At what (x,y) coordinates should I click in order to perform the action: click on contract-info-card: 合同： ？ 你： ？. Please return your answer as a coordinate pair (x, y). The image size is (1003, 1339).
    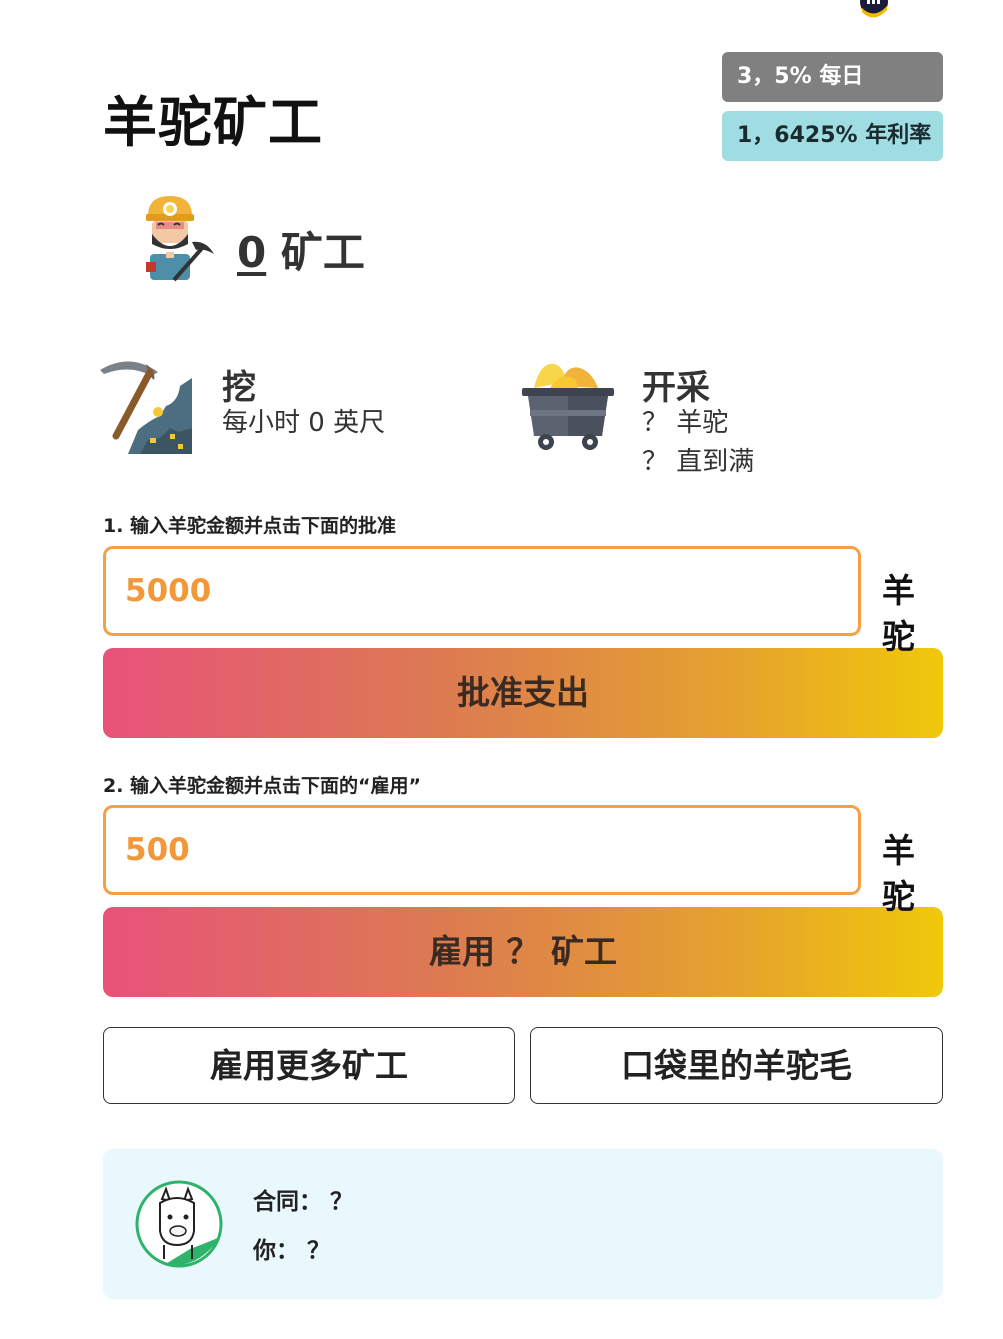
    Looking at the image, I should click on (523, 1224).